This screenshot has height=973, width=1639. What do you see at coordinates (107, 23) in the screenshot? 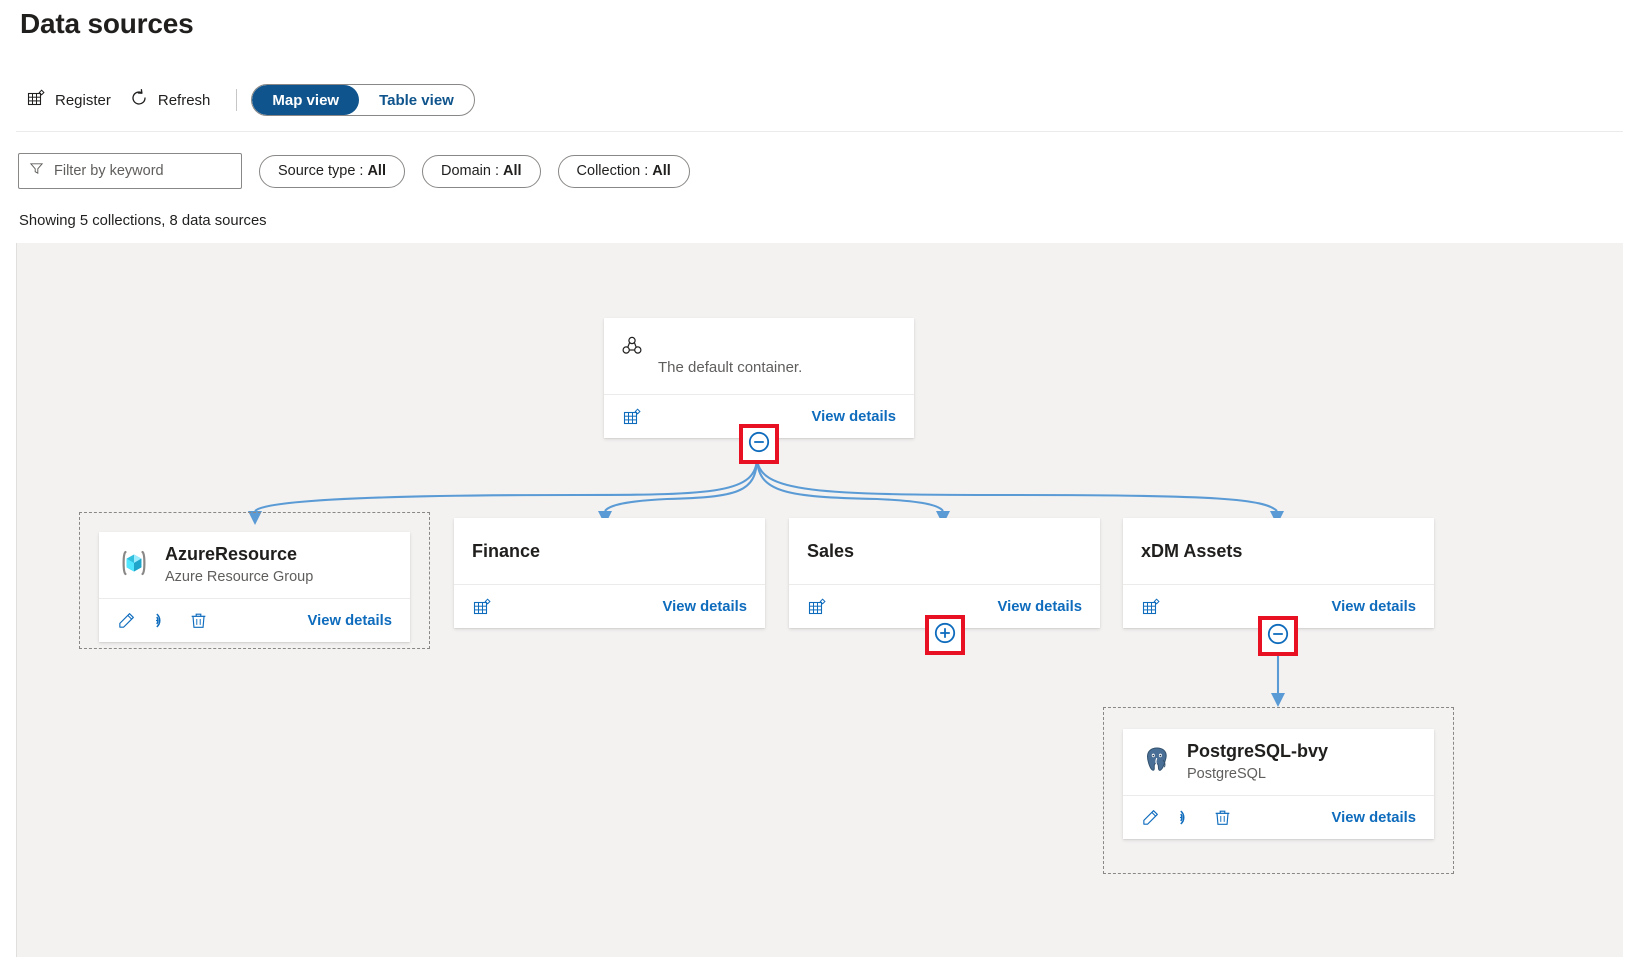
I see `page-title: Data sources` at bounding box center [107, 23].